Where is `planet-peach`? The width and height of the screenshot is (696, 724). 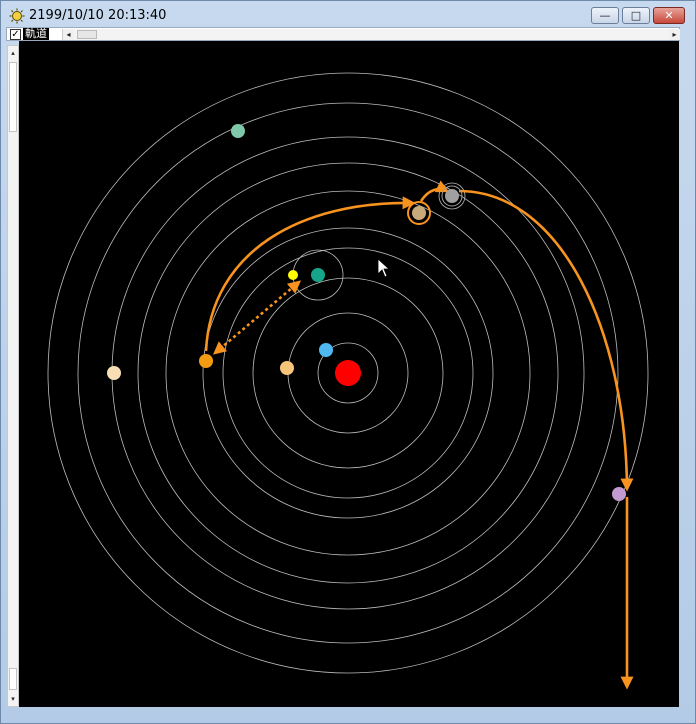
planet-peach is located at coordinates (287, 368).